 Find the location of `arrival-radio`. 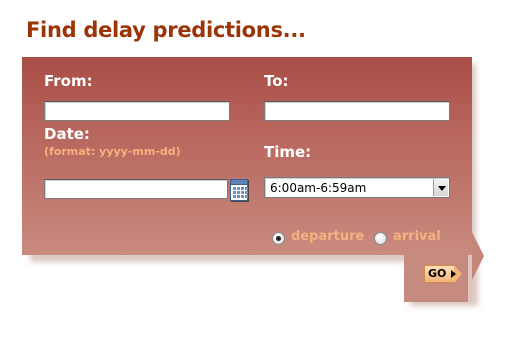

arrival-radio is located at coordinates (380, 238).